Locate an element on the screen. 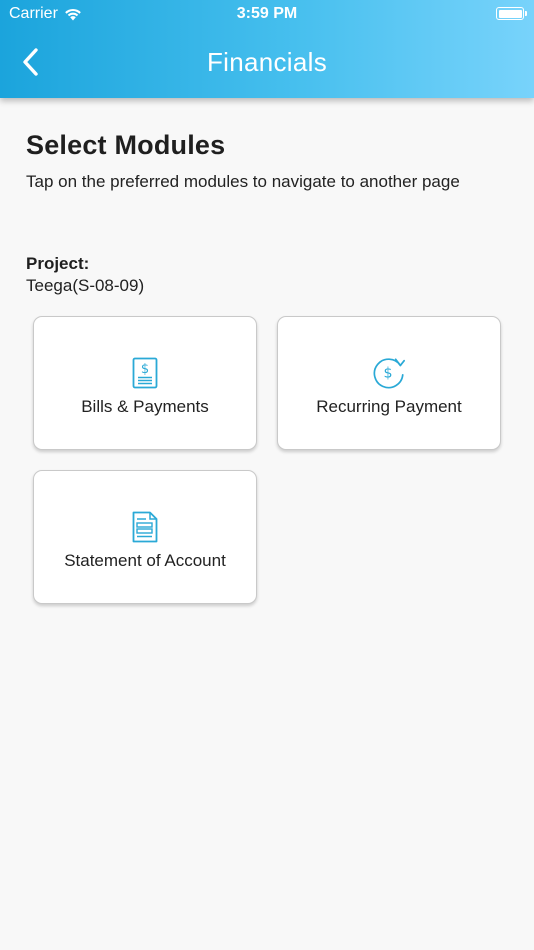 The height and width of the screenshot is (950, 534). module-card-statement-of-account: Statement of Account is located at coordinates (145, 537).